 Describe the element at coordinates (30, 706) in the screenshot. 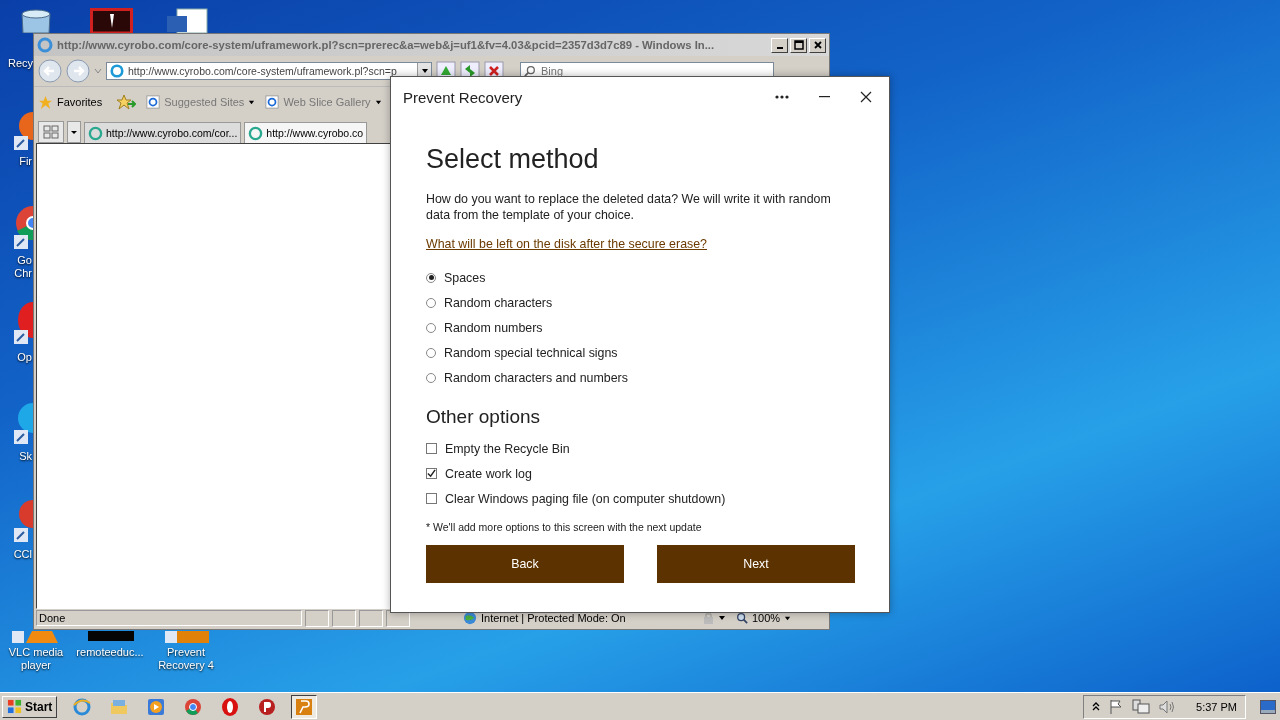

I see `start-button: Start` at that location.